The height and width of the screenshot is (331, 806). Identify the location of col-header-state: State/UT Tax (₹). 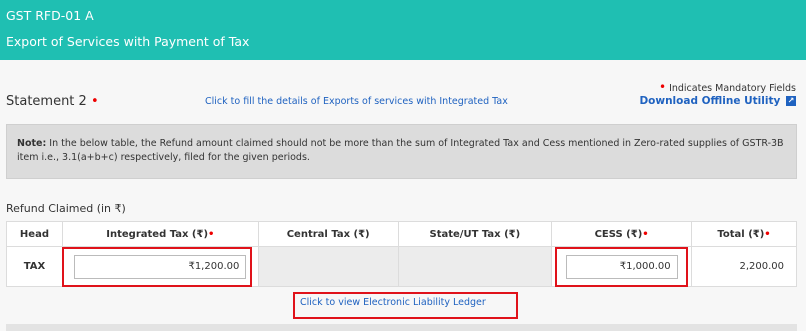
(475, 234).